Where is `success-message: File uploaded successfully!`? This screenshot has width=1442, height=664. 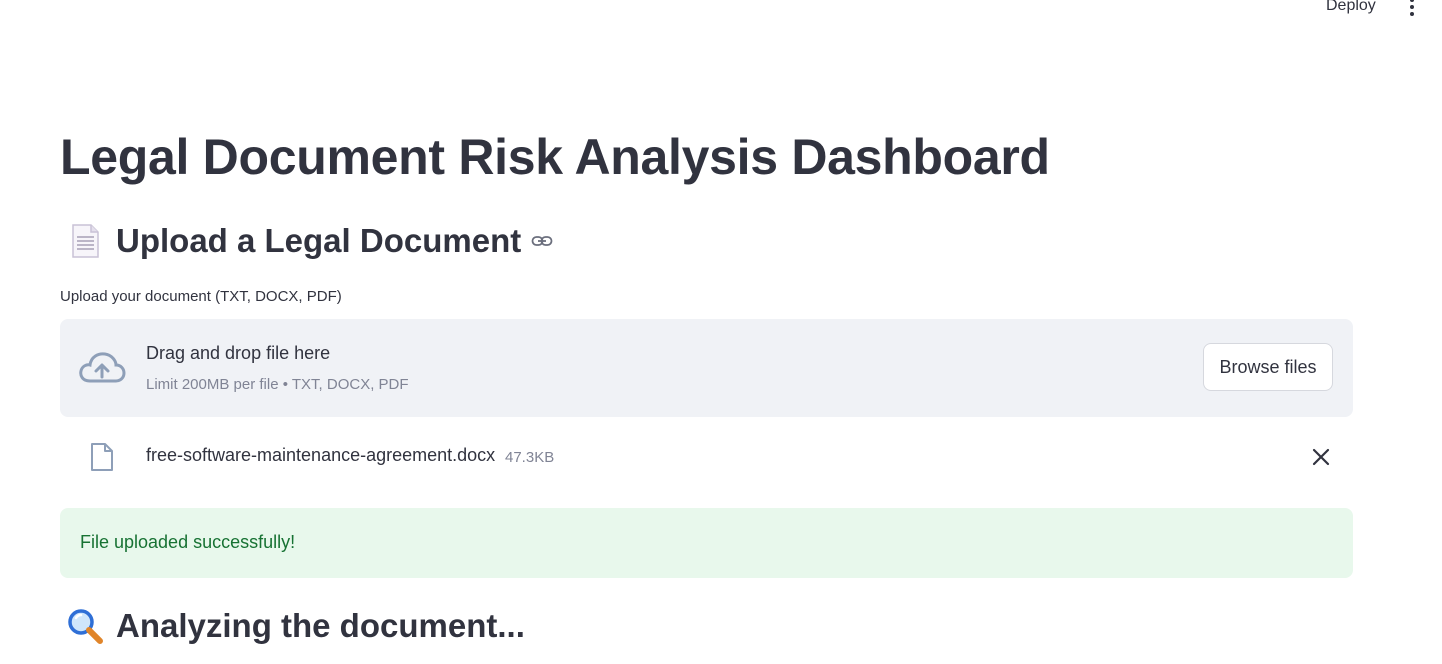 success-message: File uploaded successfully! is located at coordinates (188, 542).